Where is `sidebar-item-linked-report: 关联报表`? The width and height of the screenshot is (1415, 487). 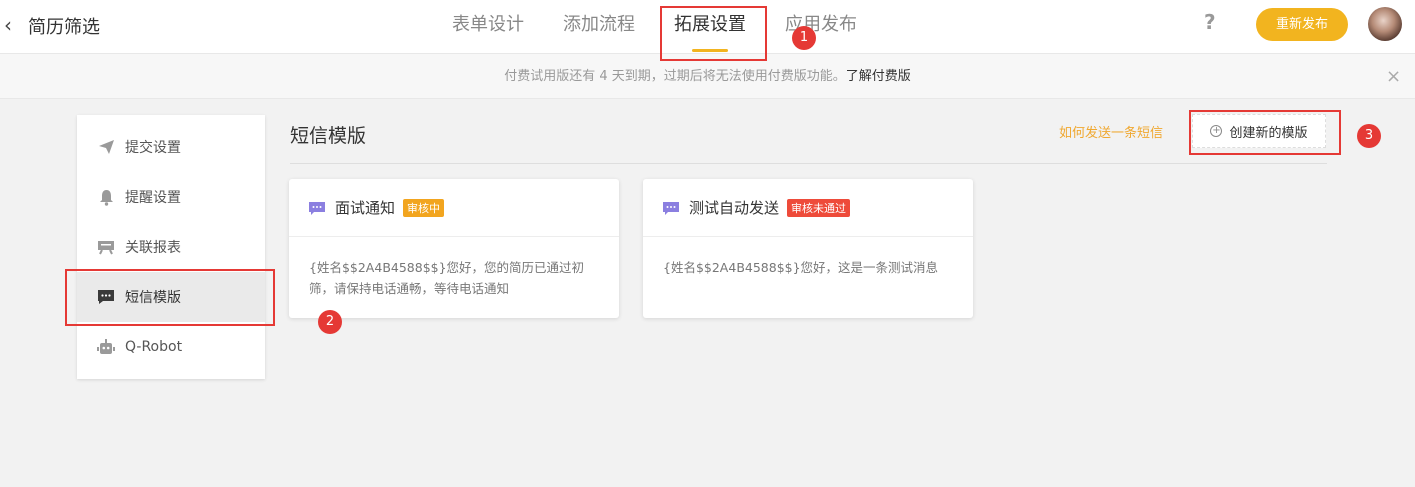 sidebar-item-linked-report: 关联报表 is located at coordinates (171, 247).